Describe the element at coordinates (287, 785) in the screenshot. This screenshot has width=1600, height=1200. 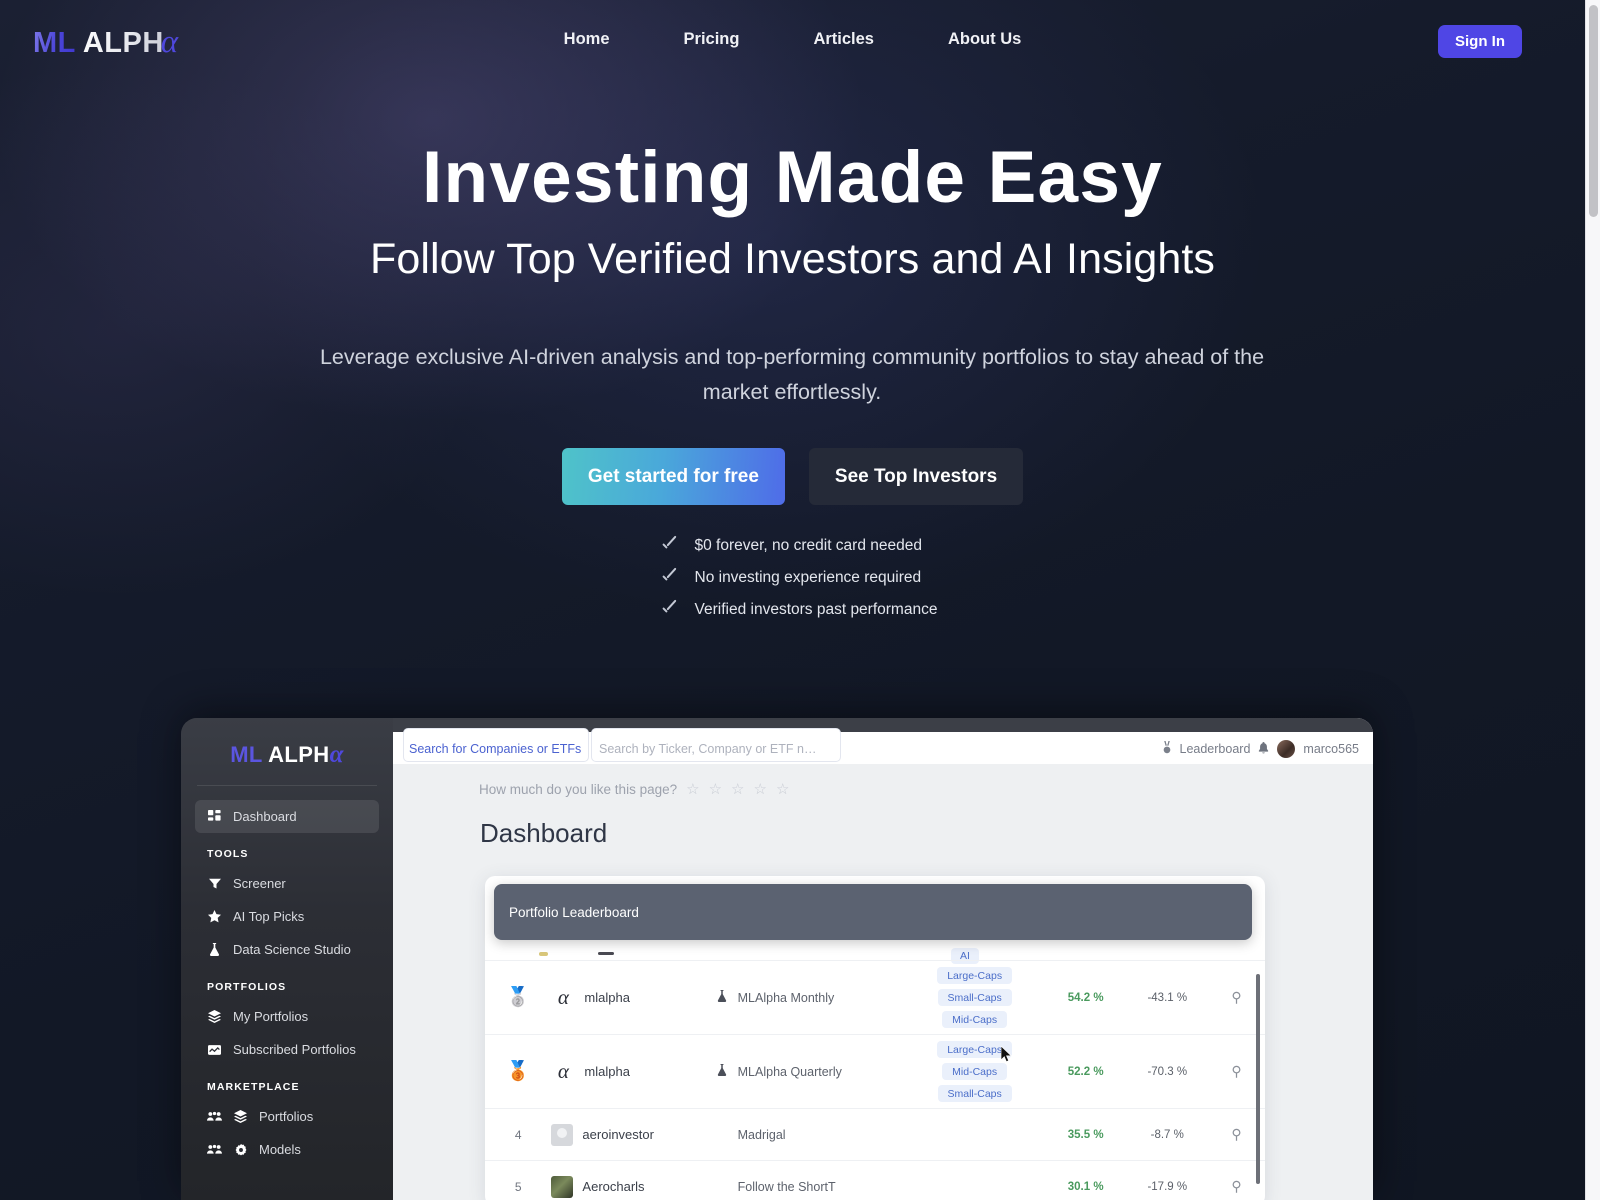
I see `sidebar-divider` at that location.